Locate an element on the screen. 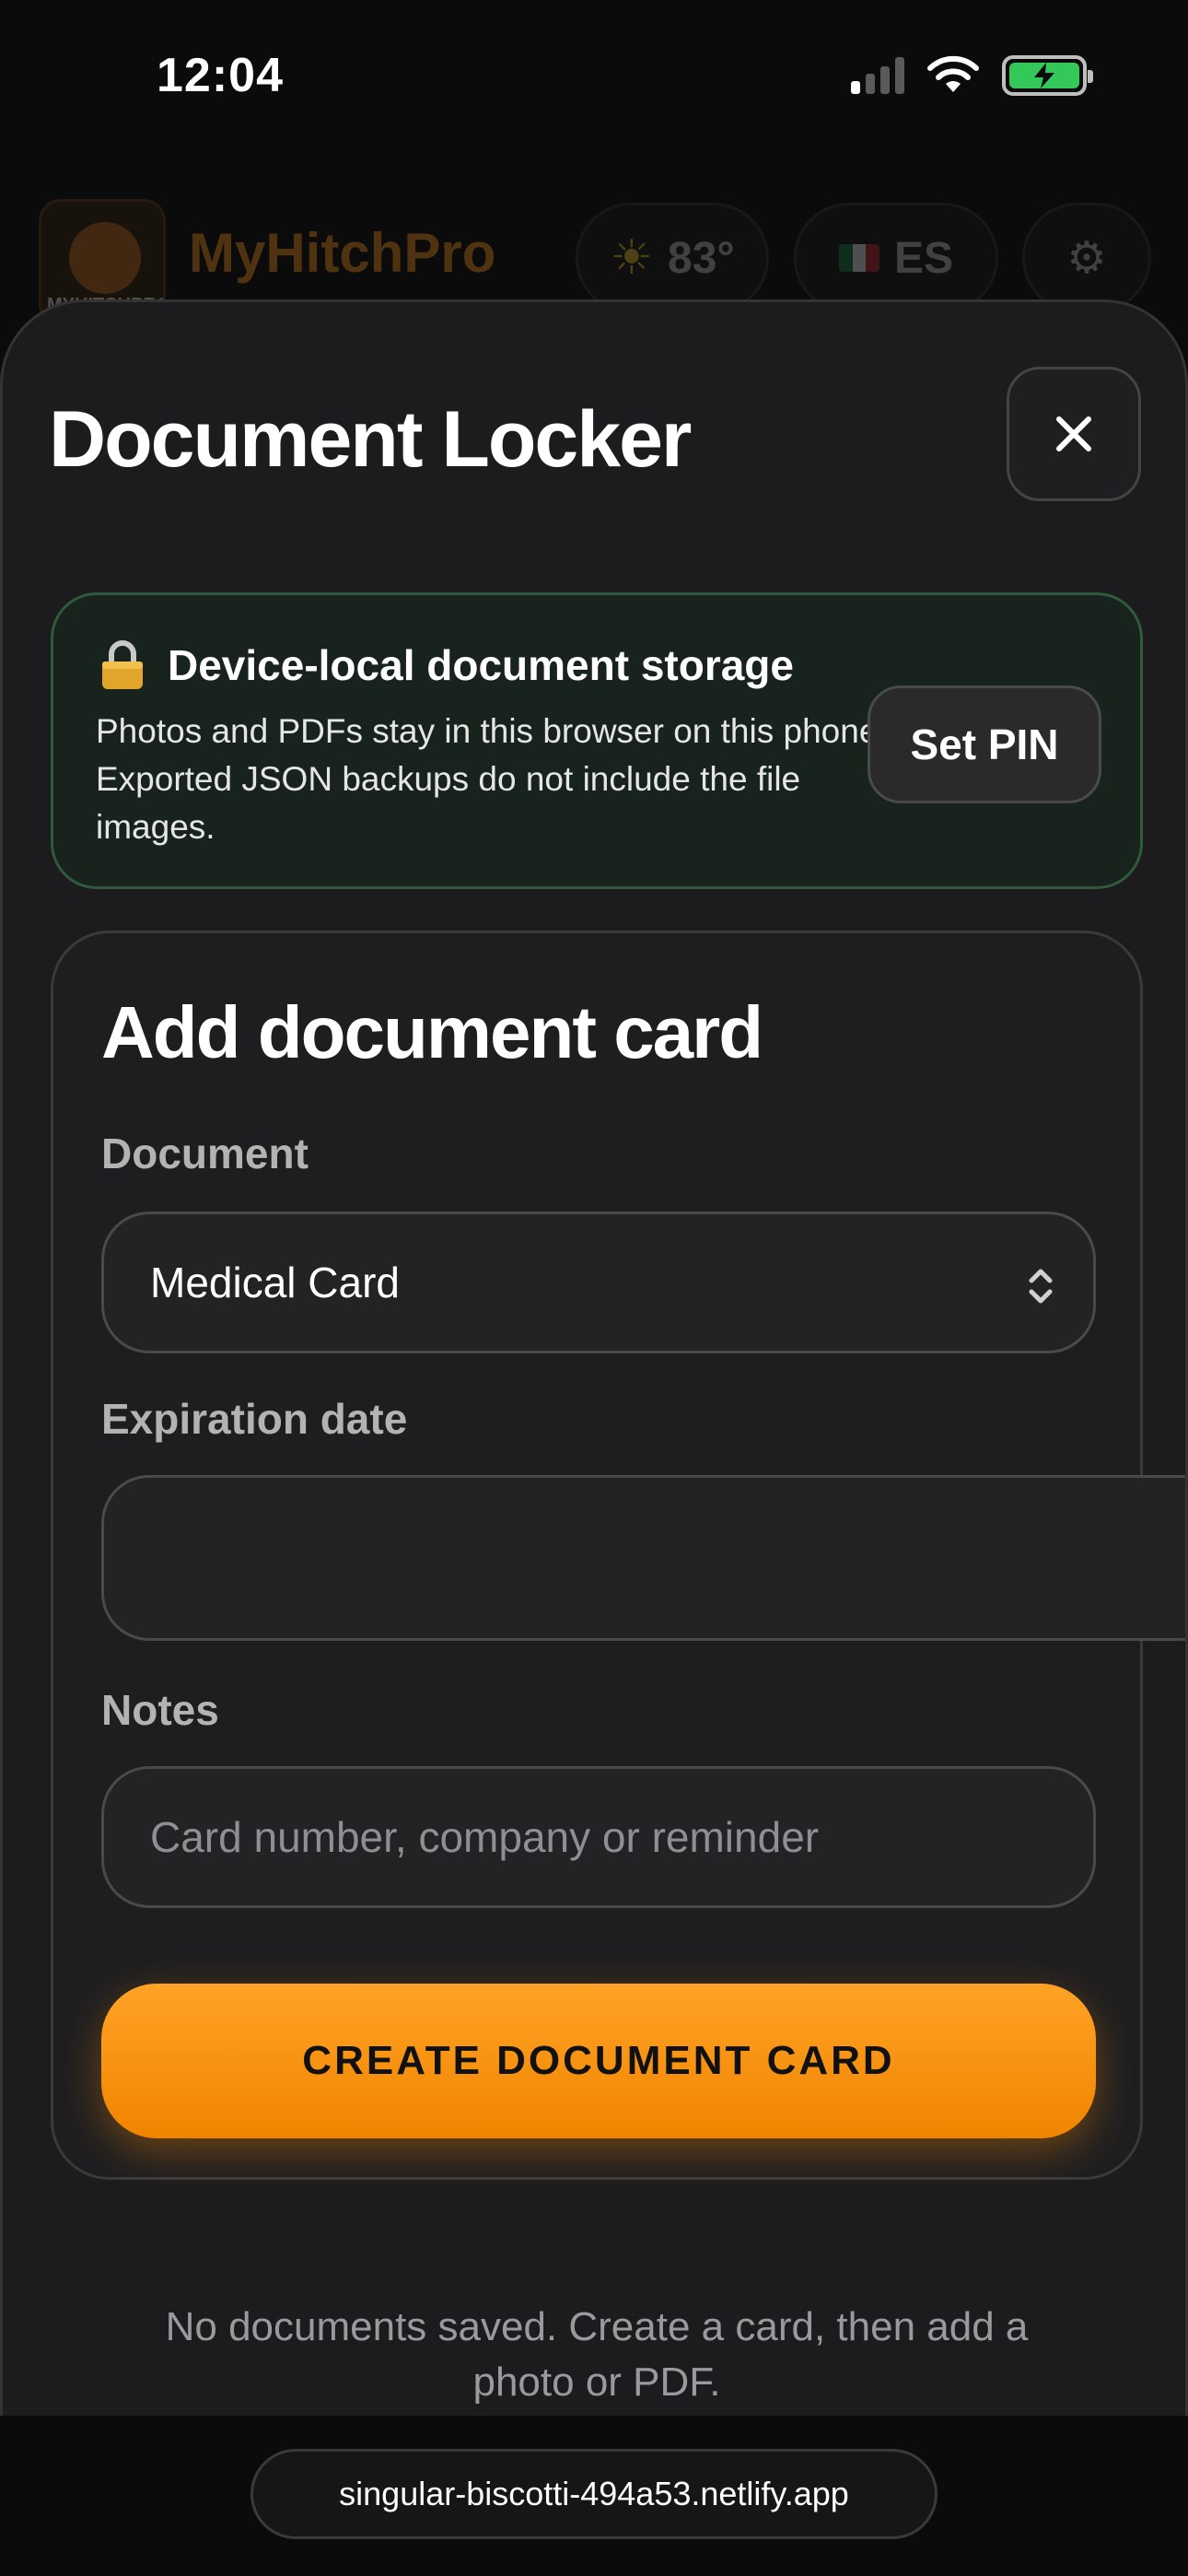 Image resolution: width=1188 pixels, height=2576 pixels. browser-toolbar: singular-biscotti-494a53.netlify.app is located at coordinates (594, 2496).